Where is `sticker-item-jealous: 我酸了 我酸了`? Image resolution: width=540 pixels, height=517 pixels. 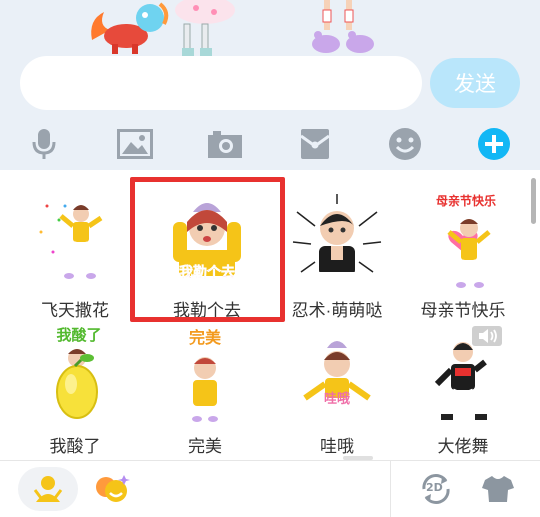 sticker-item-jealous: 我酸了 我酸了 is located at coordinates (75, 390).